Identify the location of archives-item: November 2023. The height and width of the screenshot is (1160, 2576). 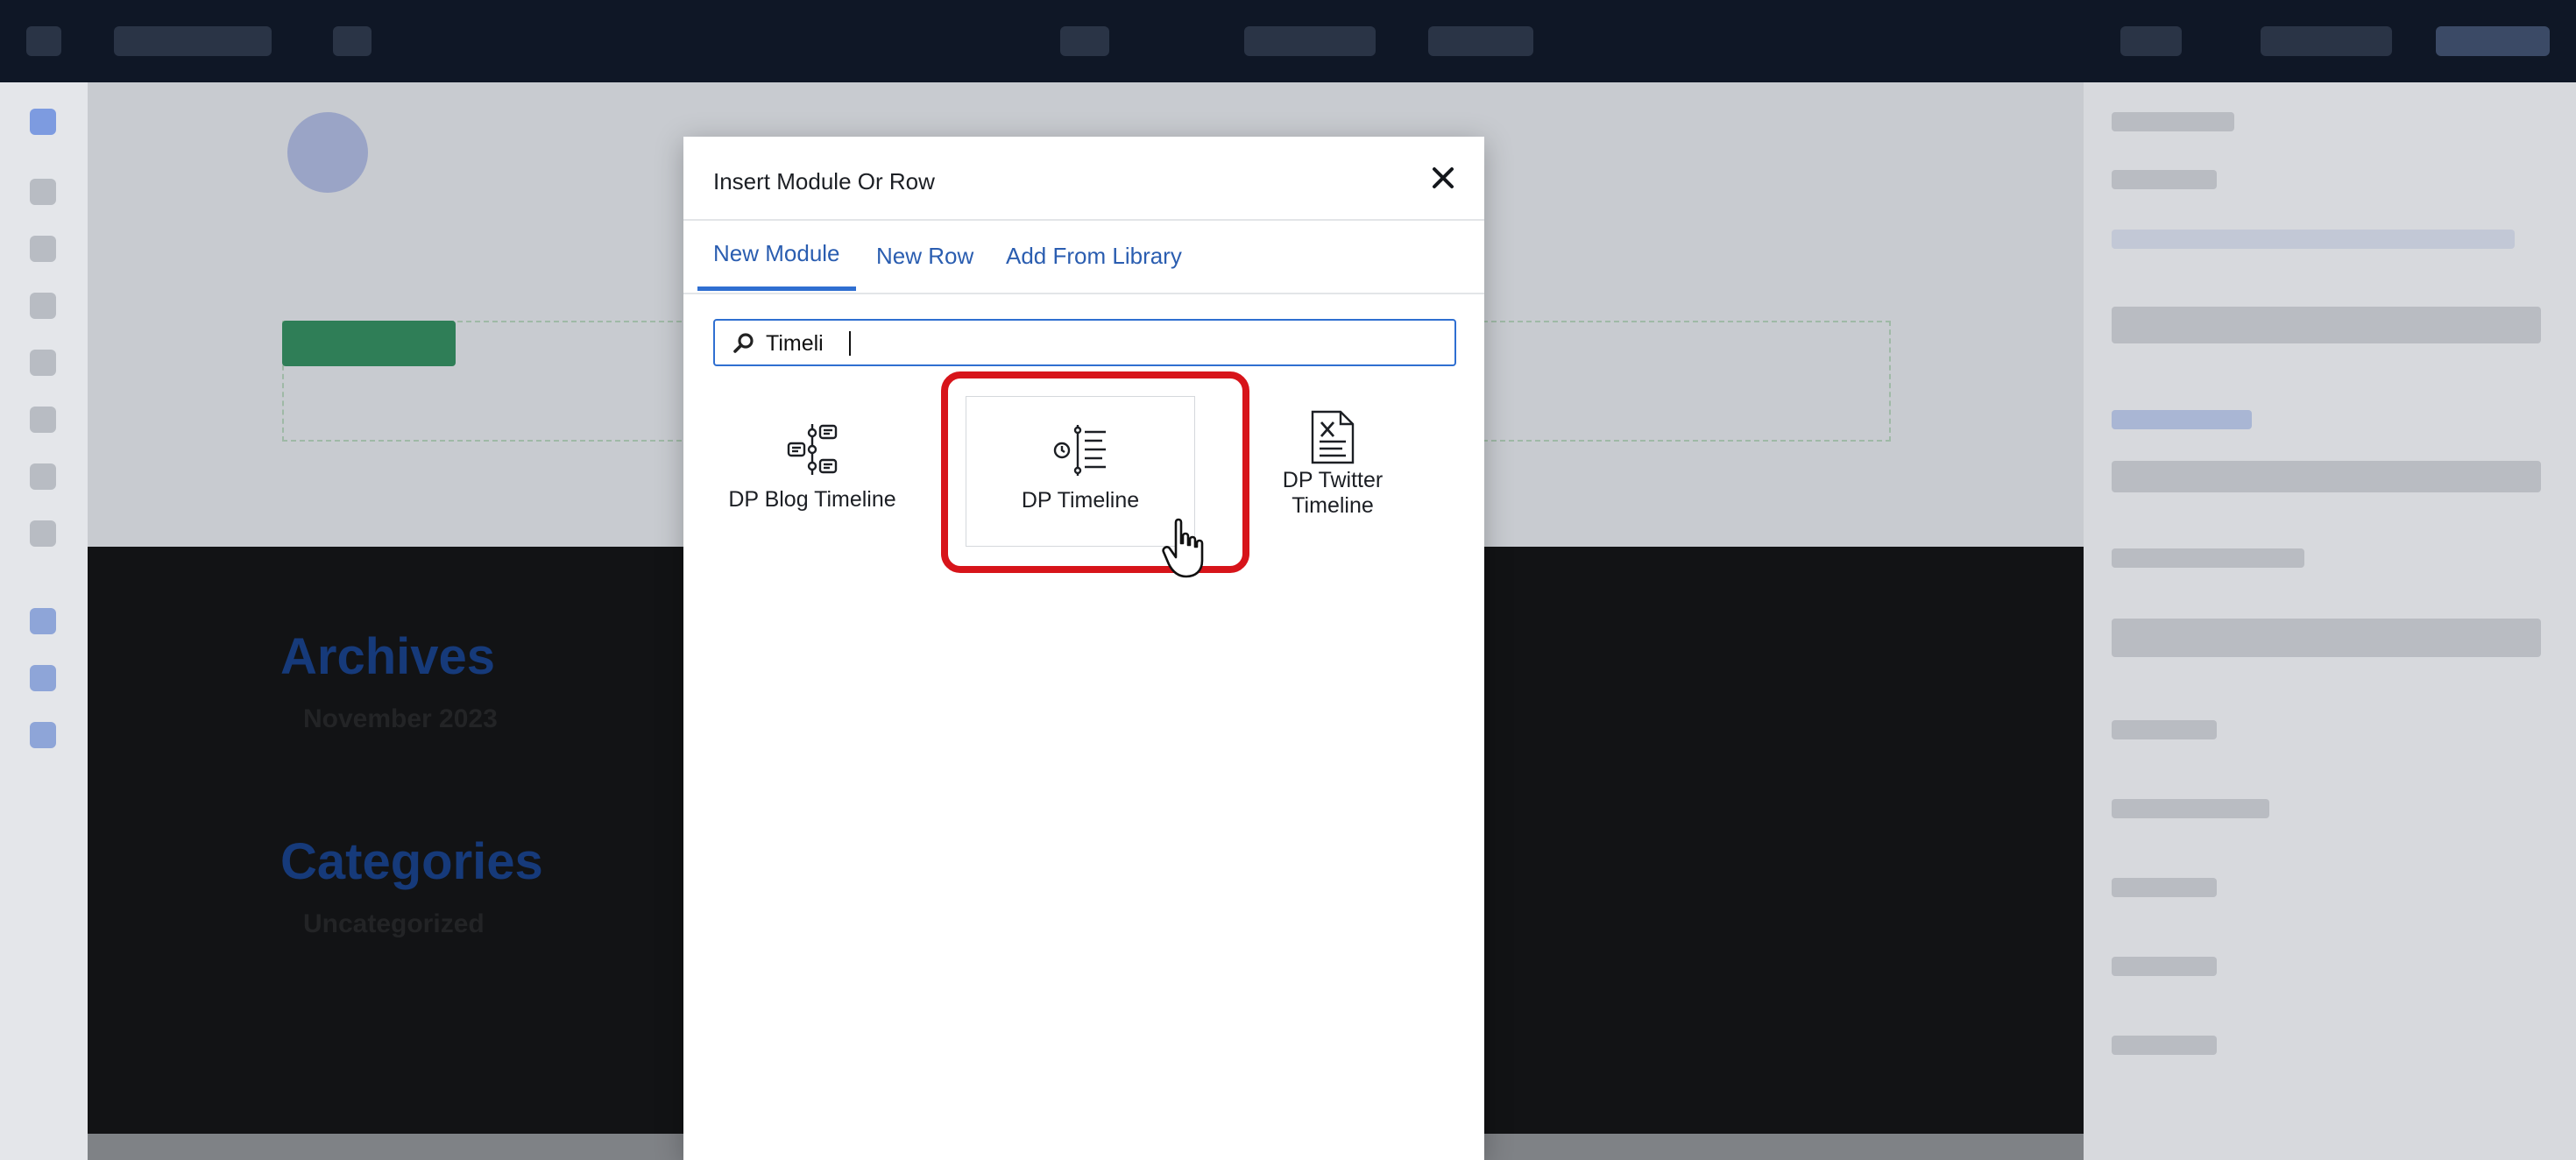
(400, 718).